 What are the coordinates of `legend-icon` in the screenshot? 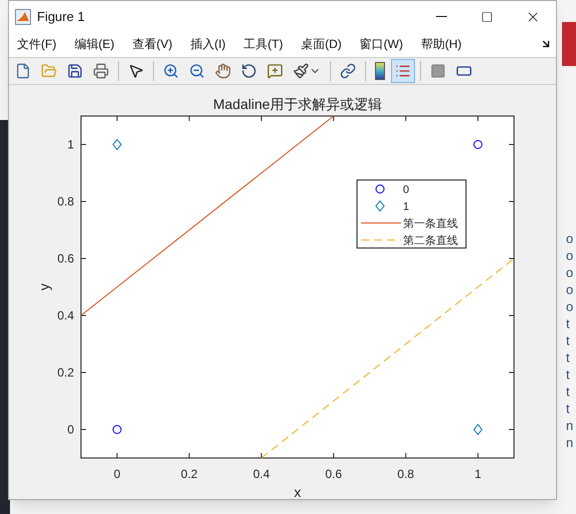 It's located at (403, 70).